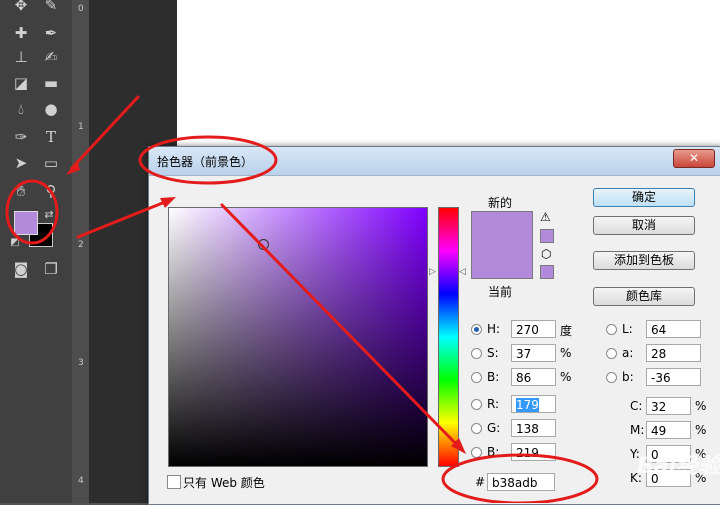 The image size is (720, 505). What do you see at coordinates (205, 162) in the screenshot?
I see `dialog-title: 拾色器（前景色）` at bounding box center [205, 162].